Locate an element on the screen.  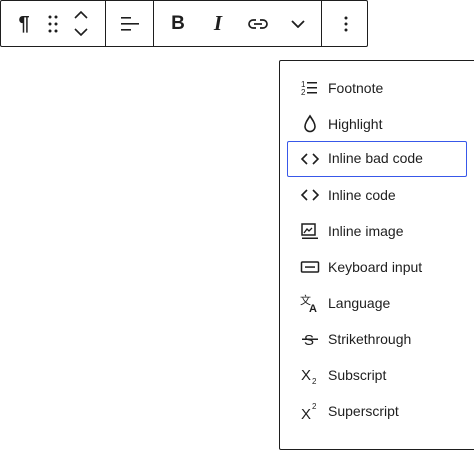
align-button is located at coordinates (130, 23).